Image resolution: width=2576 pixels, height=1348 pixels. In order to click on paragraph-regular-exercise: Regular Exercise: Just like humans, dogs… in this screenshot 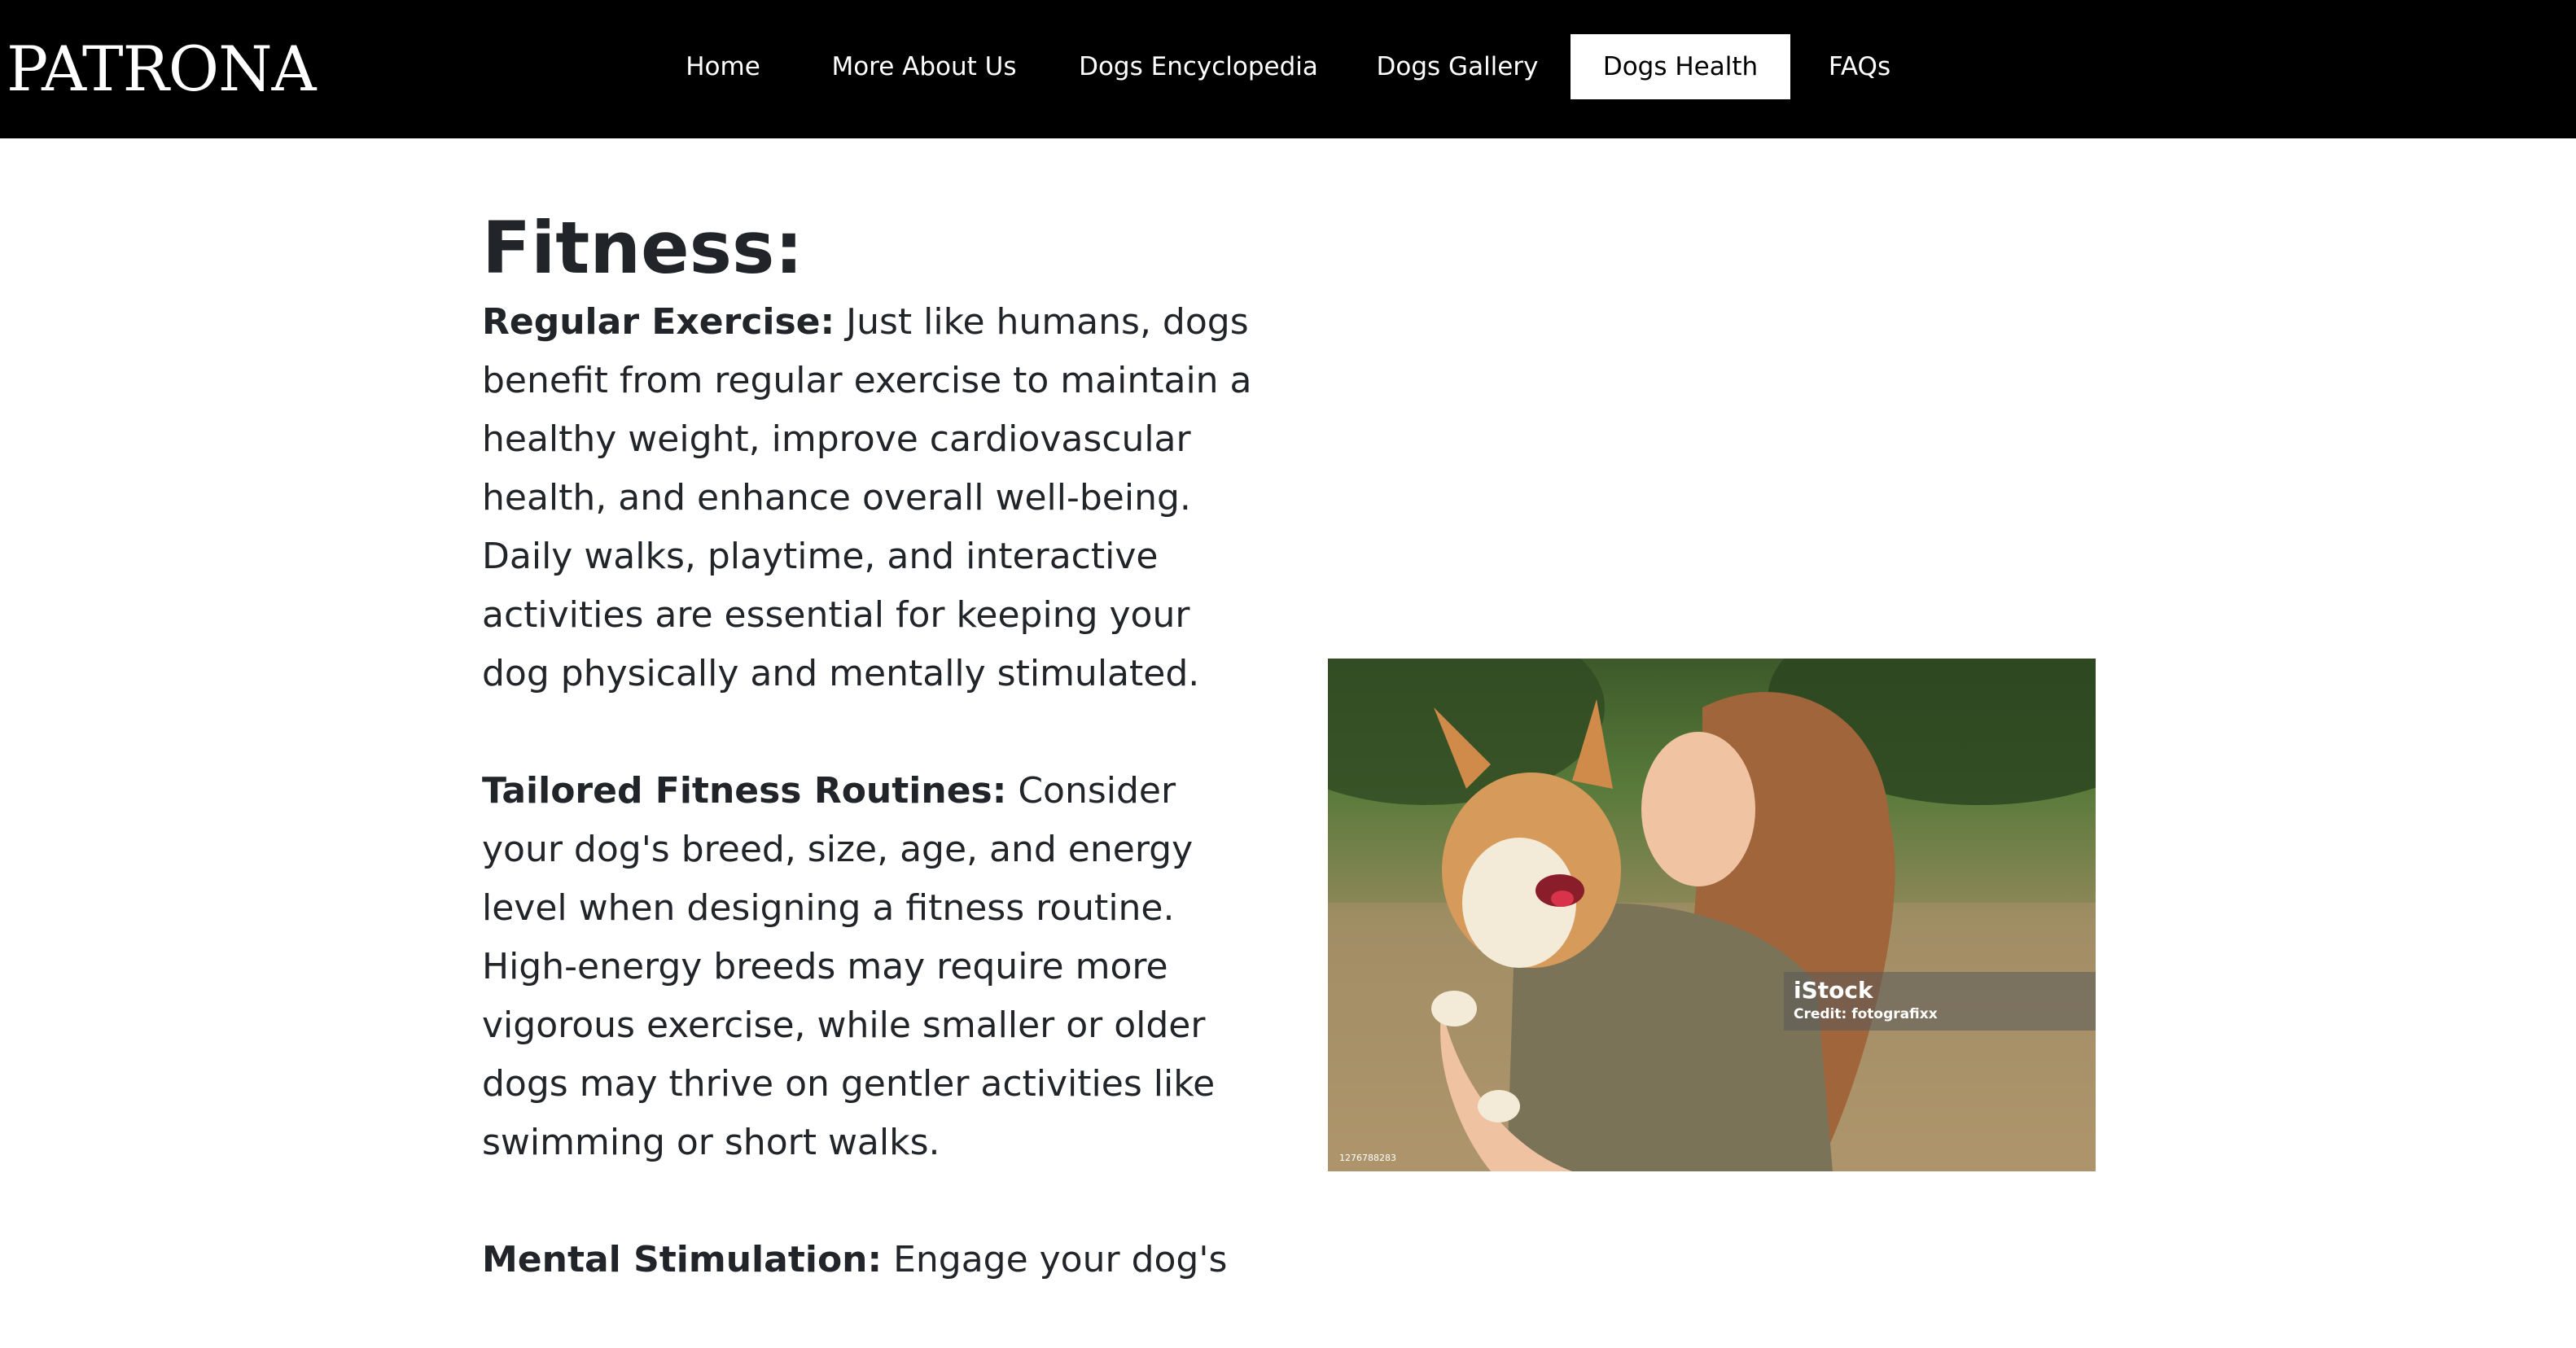, I will do `click(873, 498)`.